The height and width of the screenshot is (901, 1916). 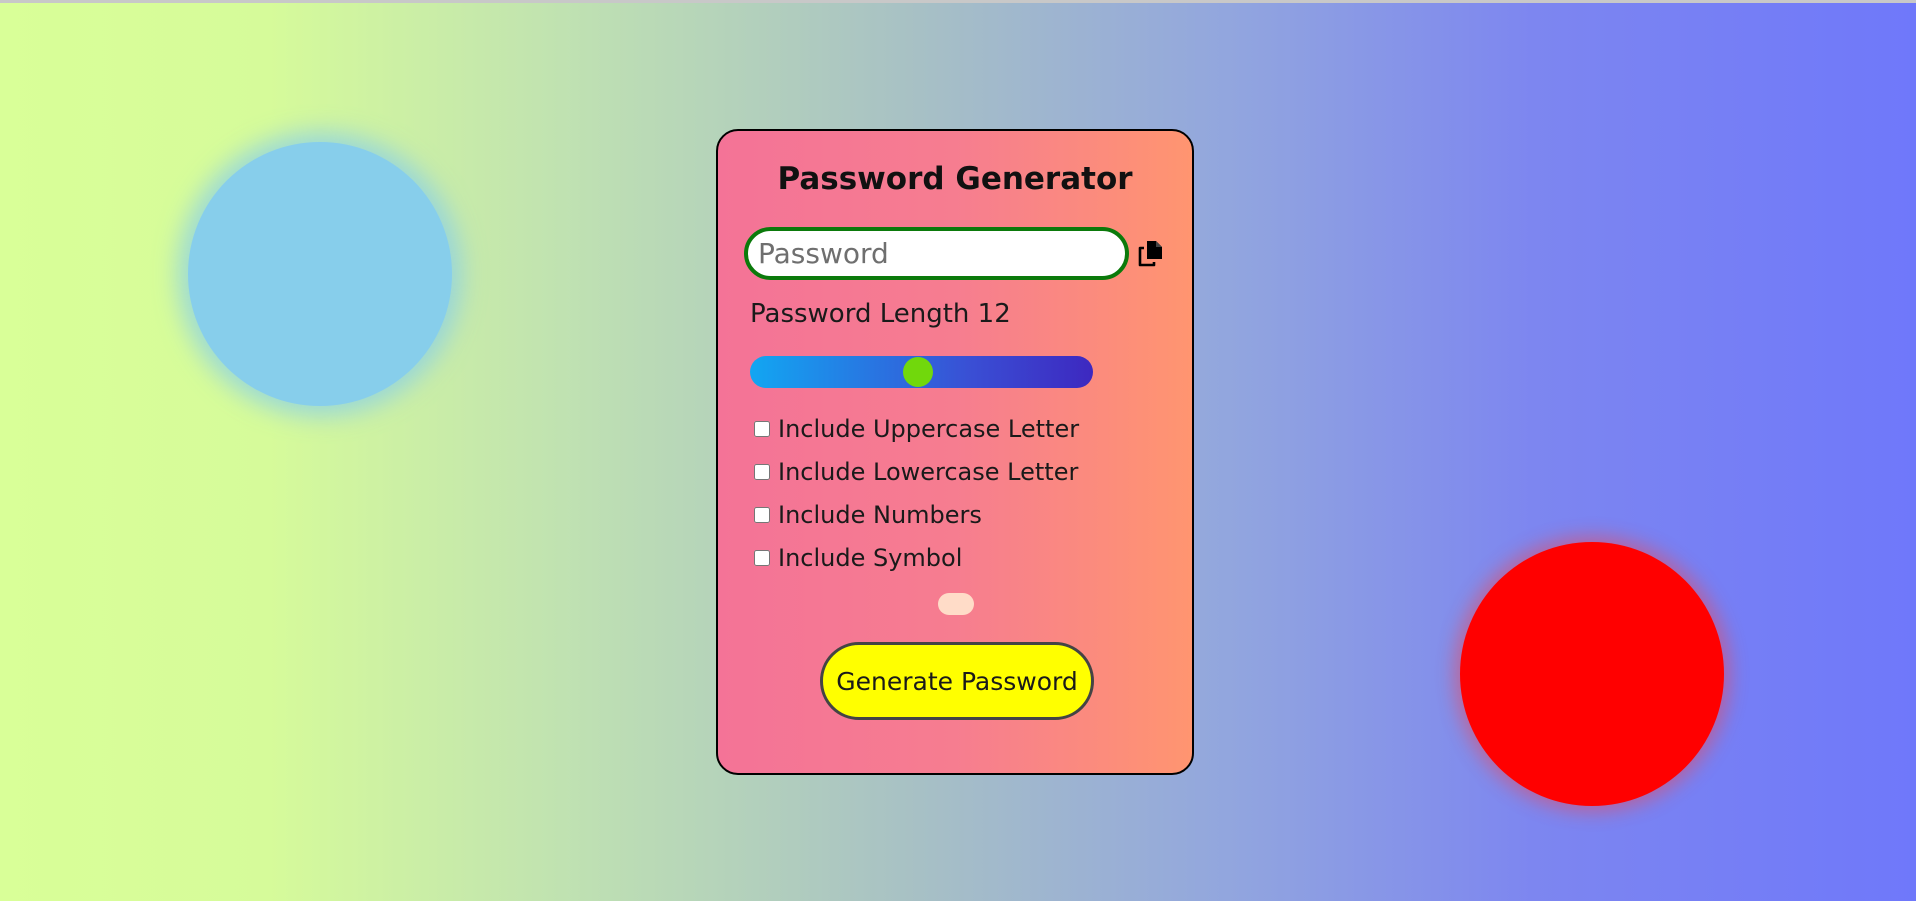 What do you see at coordinates (320, 274) in the screenshot?
I see `decorative-blue-circle` at bounding box center [320, 274].